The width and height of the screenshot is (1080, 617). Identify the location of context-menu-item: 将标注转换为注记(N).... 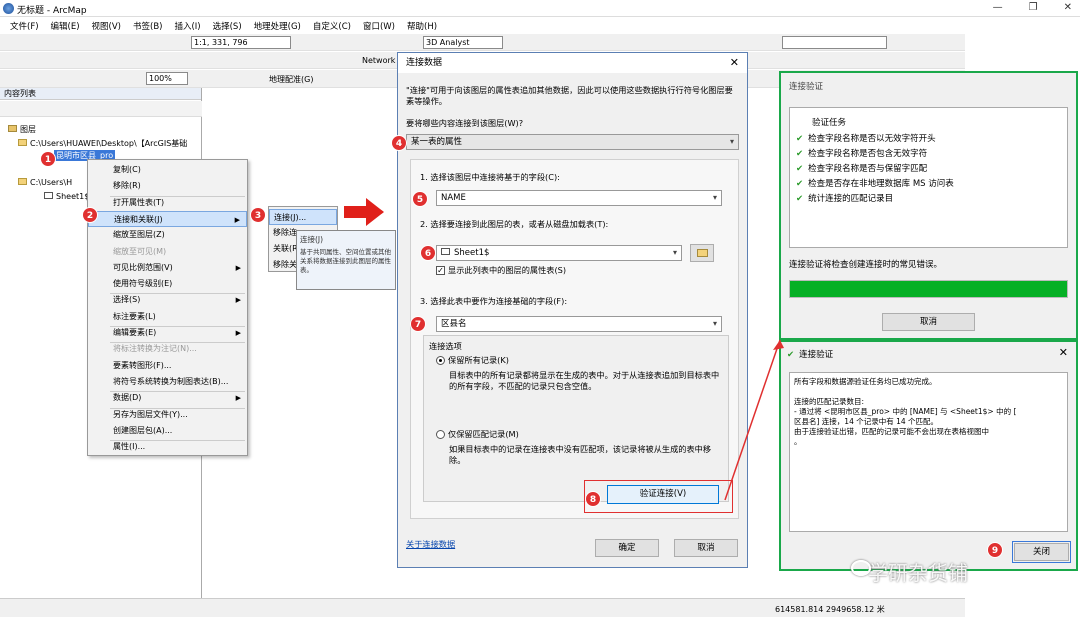
(167, 349).